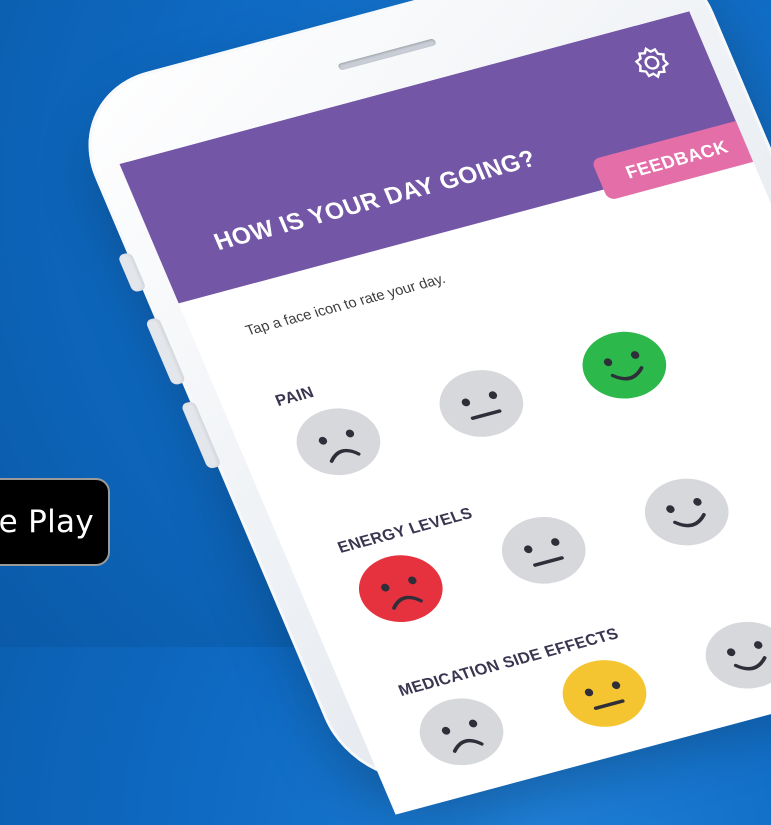  Describe the element at coordinates (686, 512) in the screenshot. I see `face-happy-energy` at that location.